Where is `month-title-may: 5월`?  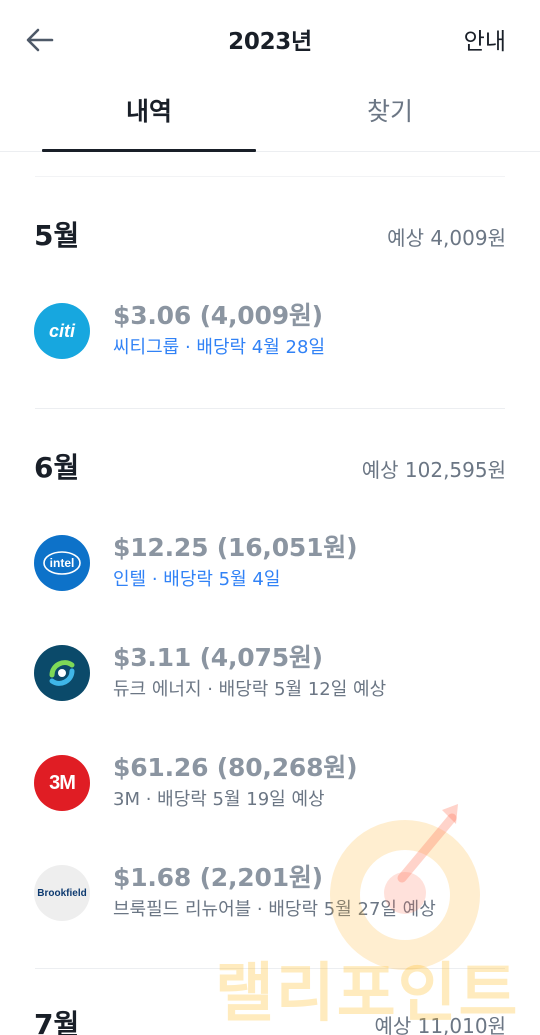 month-title-may: 5월 is located at coordinates (57, 235).